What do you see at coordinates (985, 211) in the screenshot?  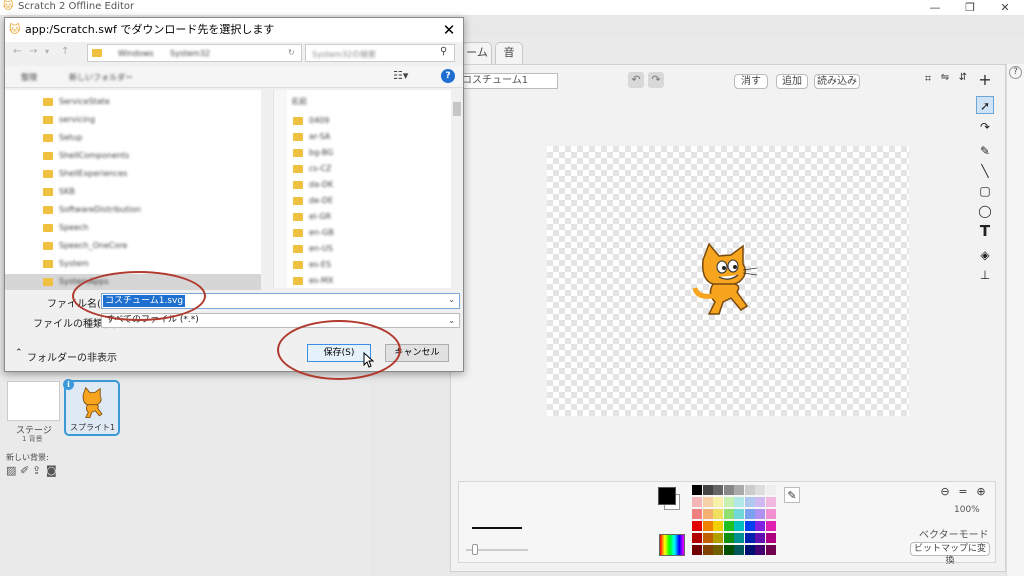 I see `ellipse-tool-icon: ◯` at bounding box center [985, 211].